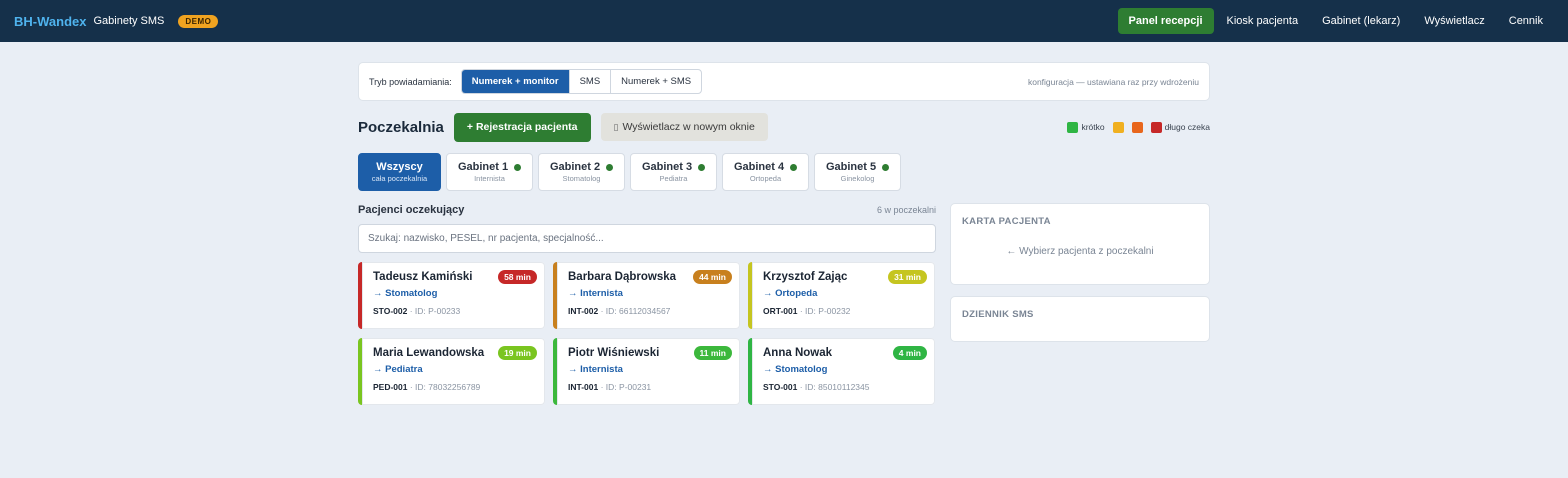 Image resolution: width=1568 pixels, height=478 pixels. I want to click on nav-patient-kiosk: Kiosk pacjenta, so click(1263, 21).